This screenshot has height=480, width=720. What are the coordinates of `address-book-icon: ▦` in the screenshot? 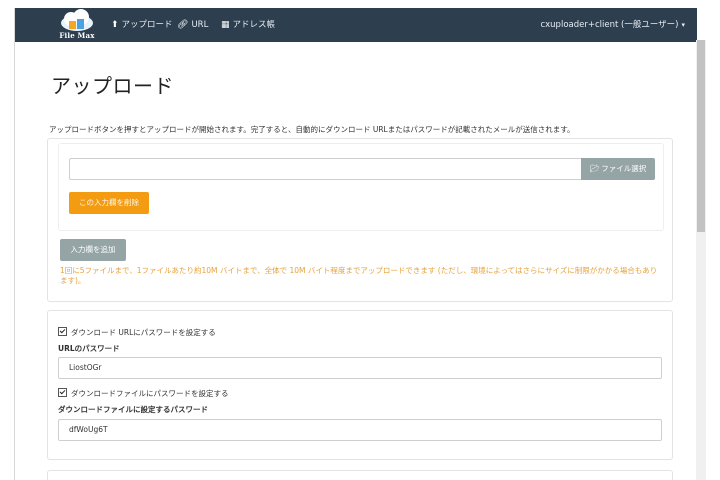 It's located at (225, 25).